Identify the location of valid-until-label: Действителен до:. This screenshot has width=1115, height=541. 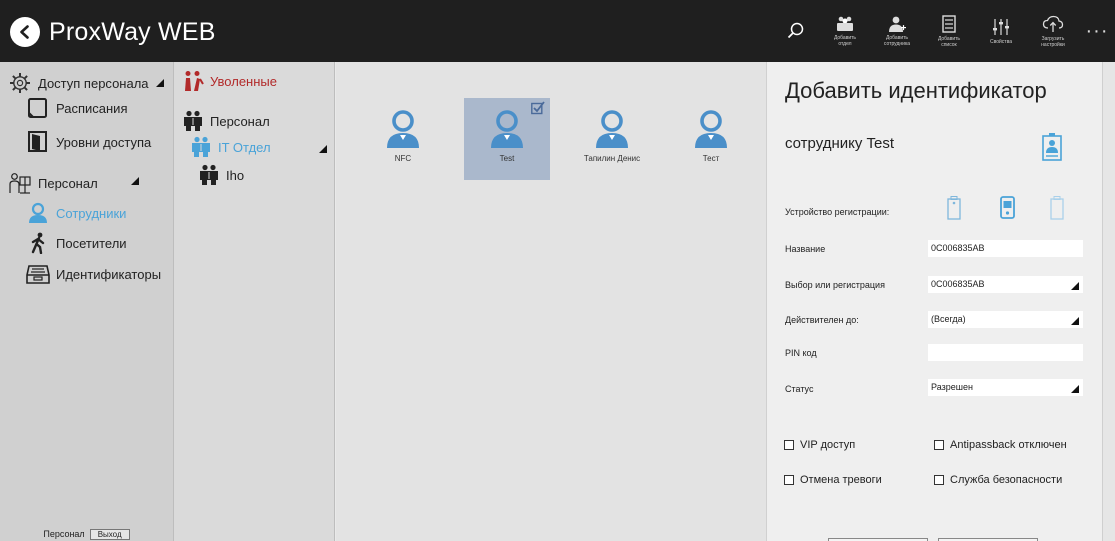
(822, 320).